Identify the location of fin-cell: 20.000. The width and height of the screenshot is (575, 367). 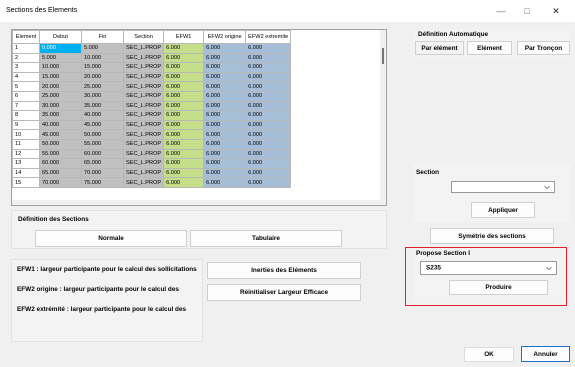
(102, 77).